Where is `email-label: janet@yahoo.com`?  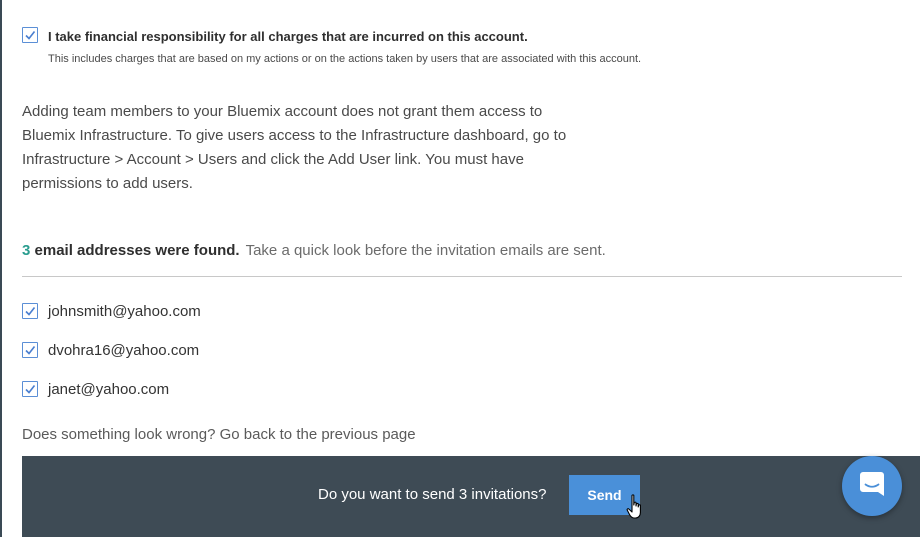
email-label: janet@yahoo.com is located at coordinates (109, 389).